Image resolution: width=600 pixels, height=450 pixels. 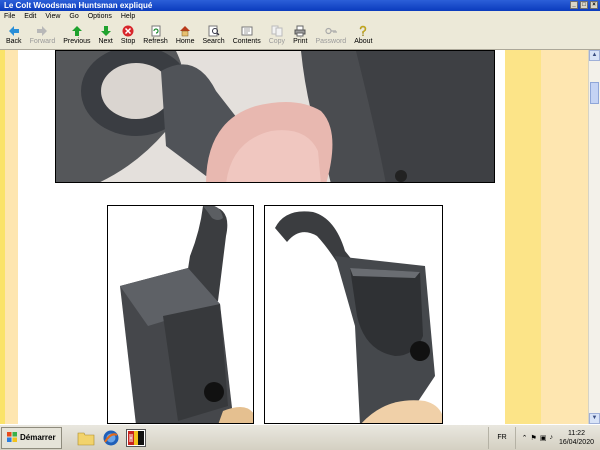 What do you see at coordinates (525, 438) in the screenshot?
I see `chevron-up-icon: ⌃` at bounding box center [525, 438].